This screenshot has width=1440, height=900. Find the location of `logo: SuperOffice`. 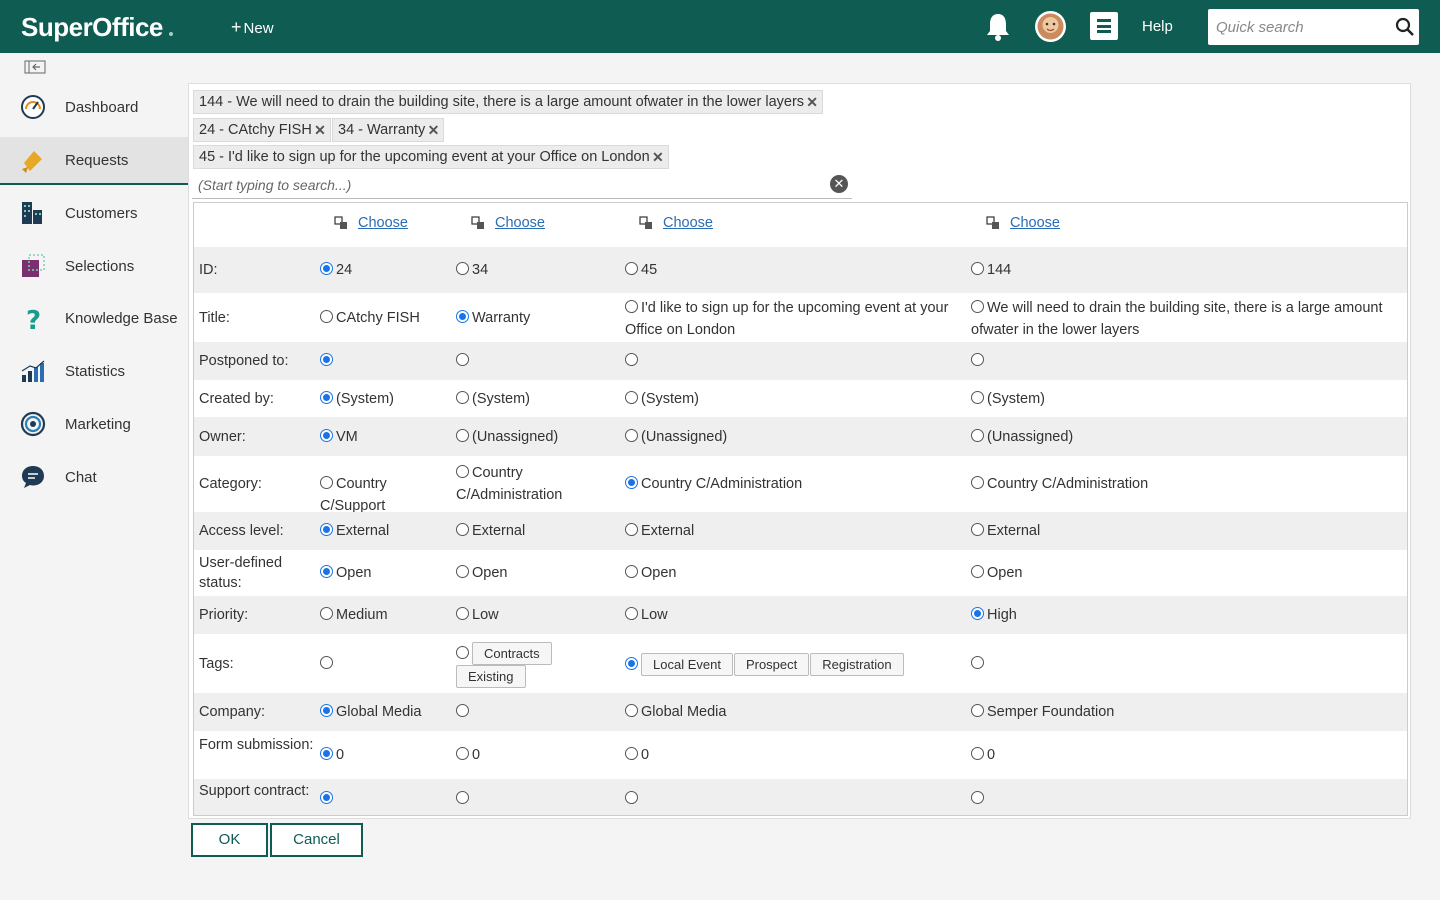

logo: SuperOffice is located at coordinates (92, 27).